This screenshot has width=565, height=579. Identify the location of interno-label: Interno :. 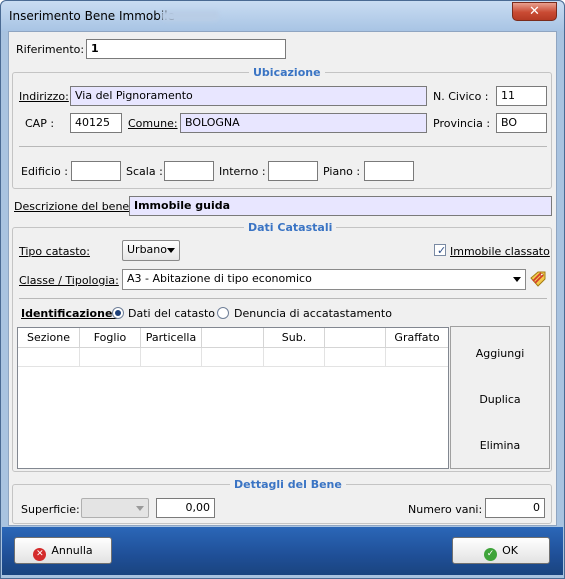
(242, 171).